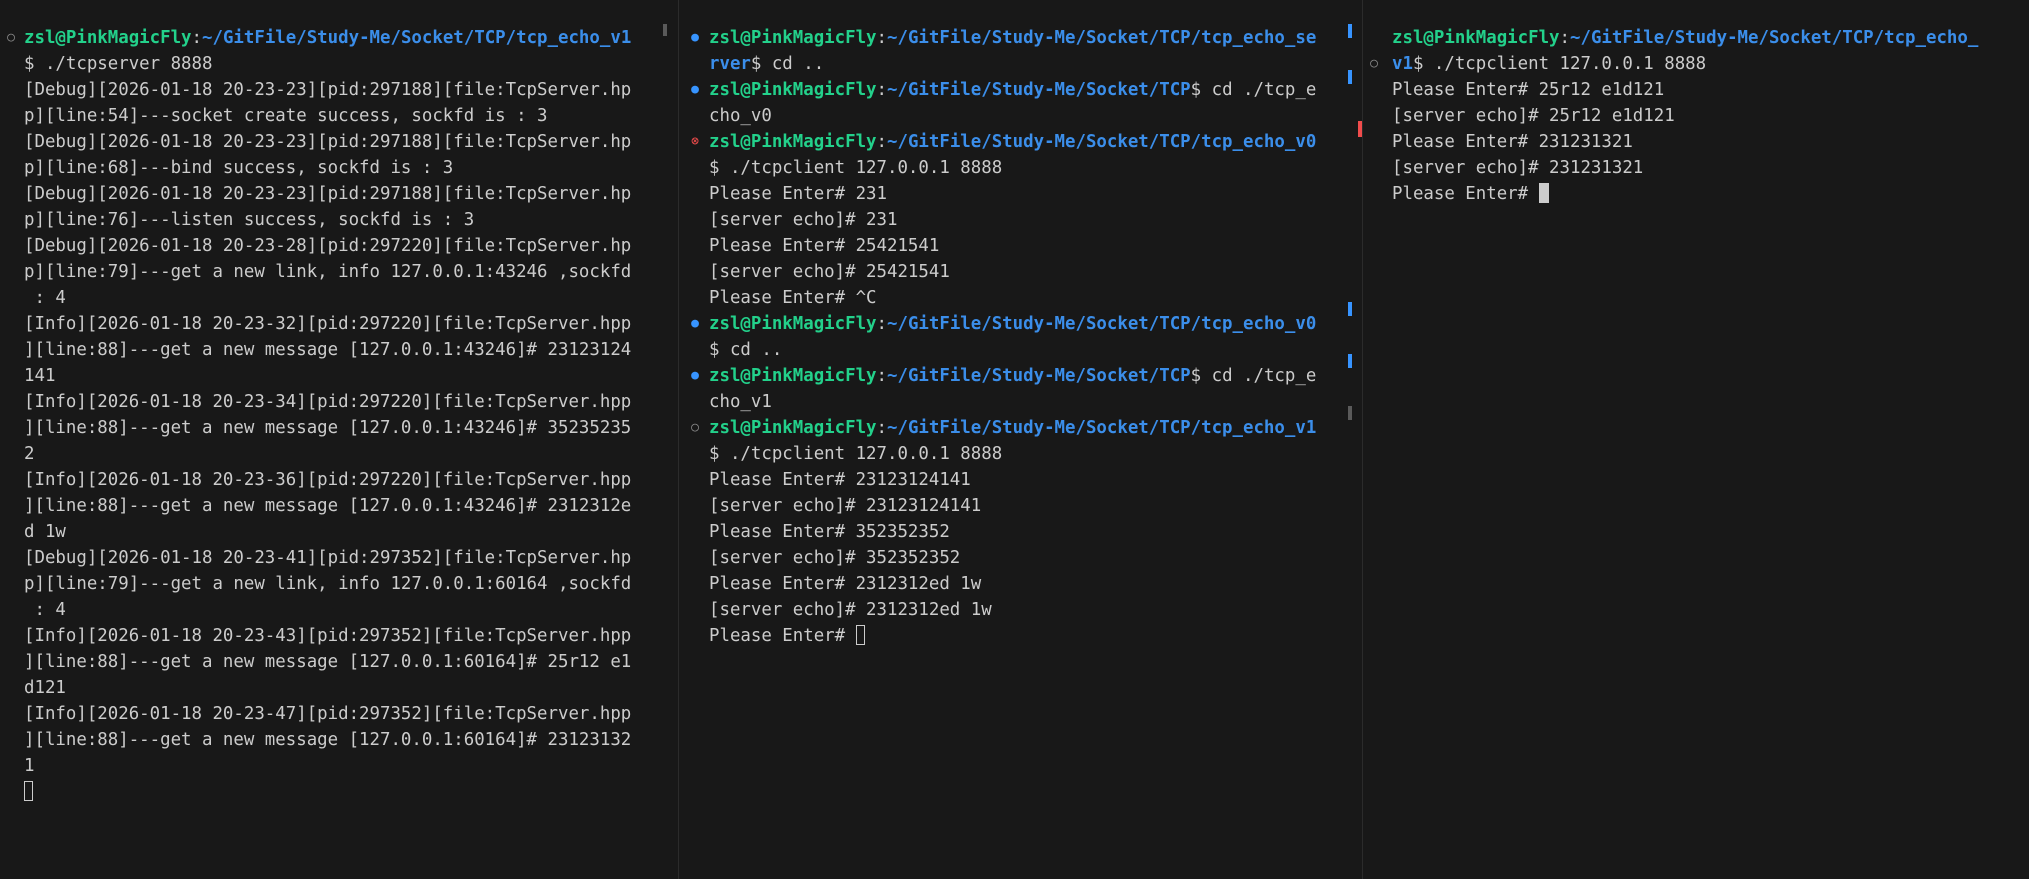 This screenshot has width=2029, height=879. Describe the element at coordinates (803, 220) in the screenshot. I see `line-text: [server echo]# 231` at that location.